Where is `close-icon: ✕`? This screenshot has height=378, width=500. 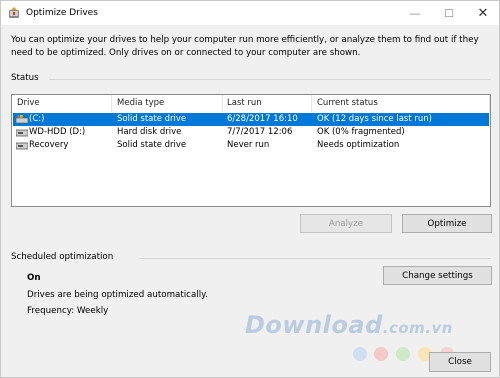 close-icon: ✕ is located at coordinates (483, 13).